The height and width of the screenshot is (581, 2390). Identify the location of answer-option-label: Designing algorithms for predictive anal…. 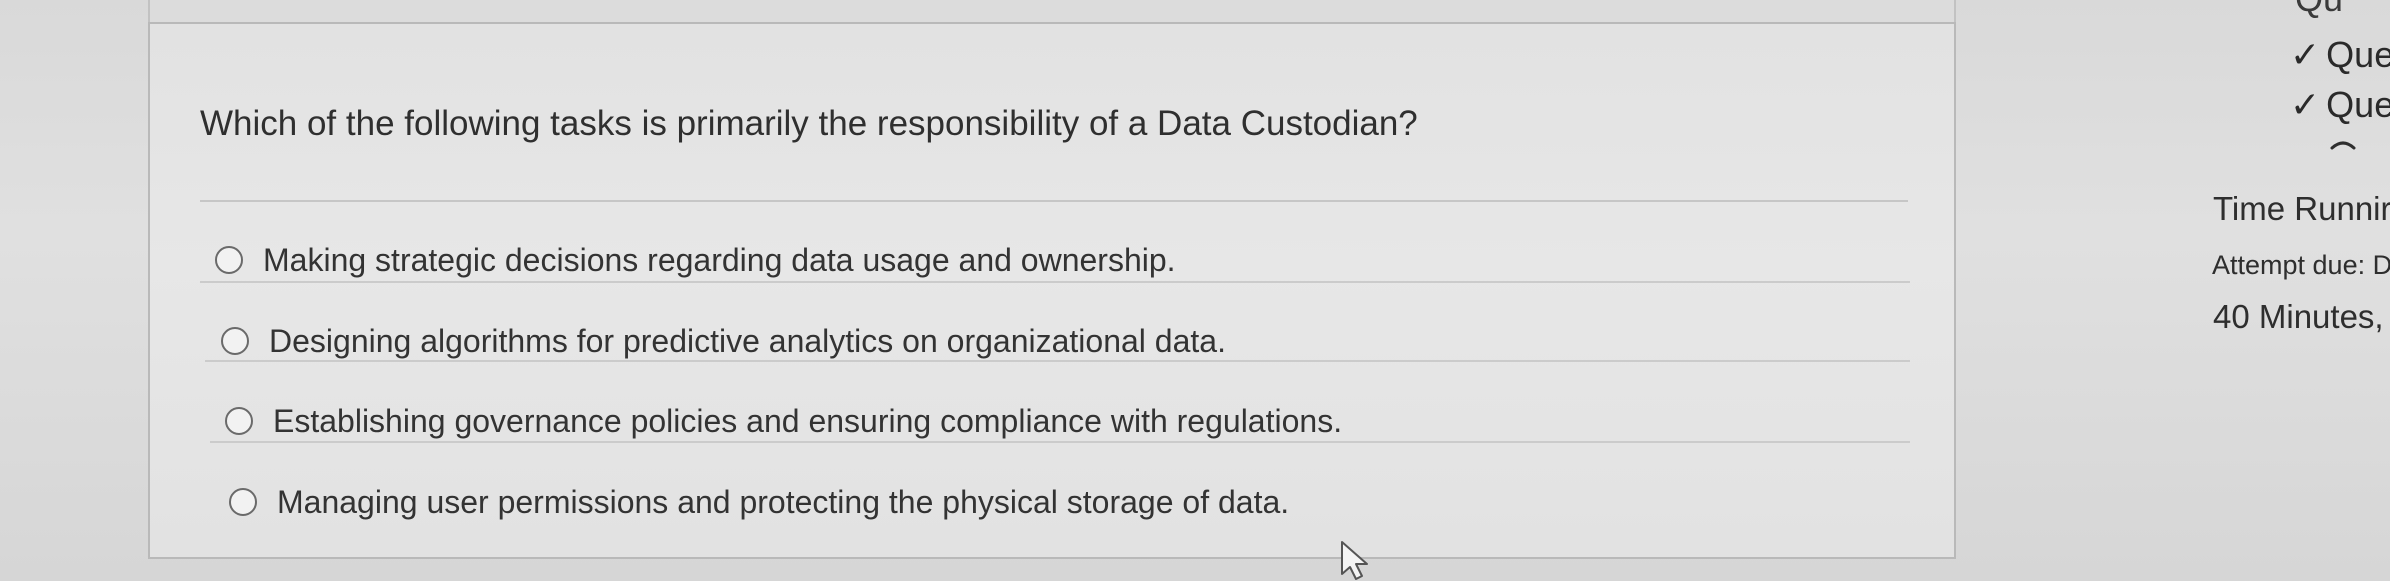
(747, 340).